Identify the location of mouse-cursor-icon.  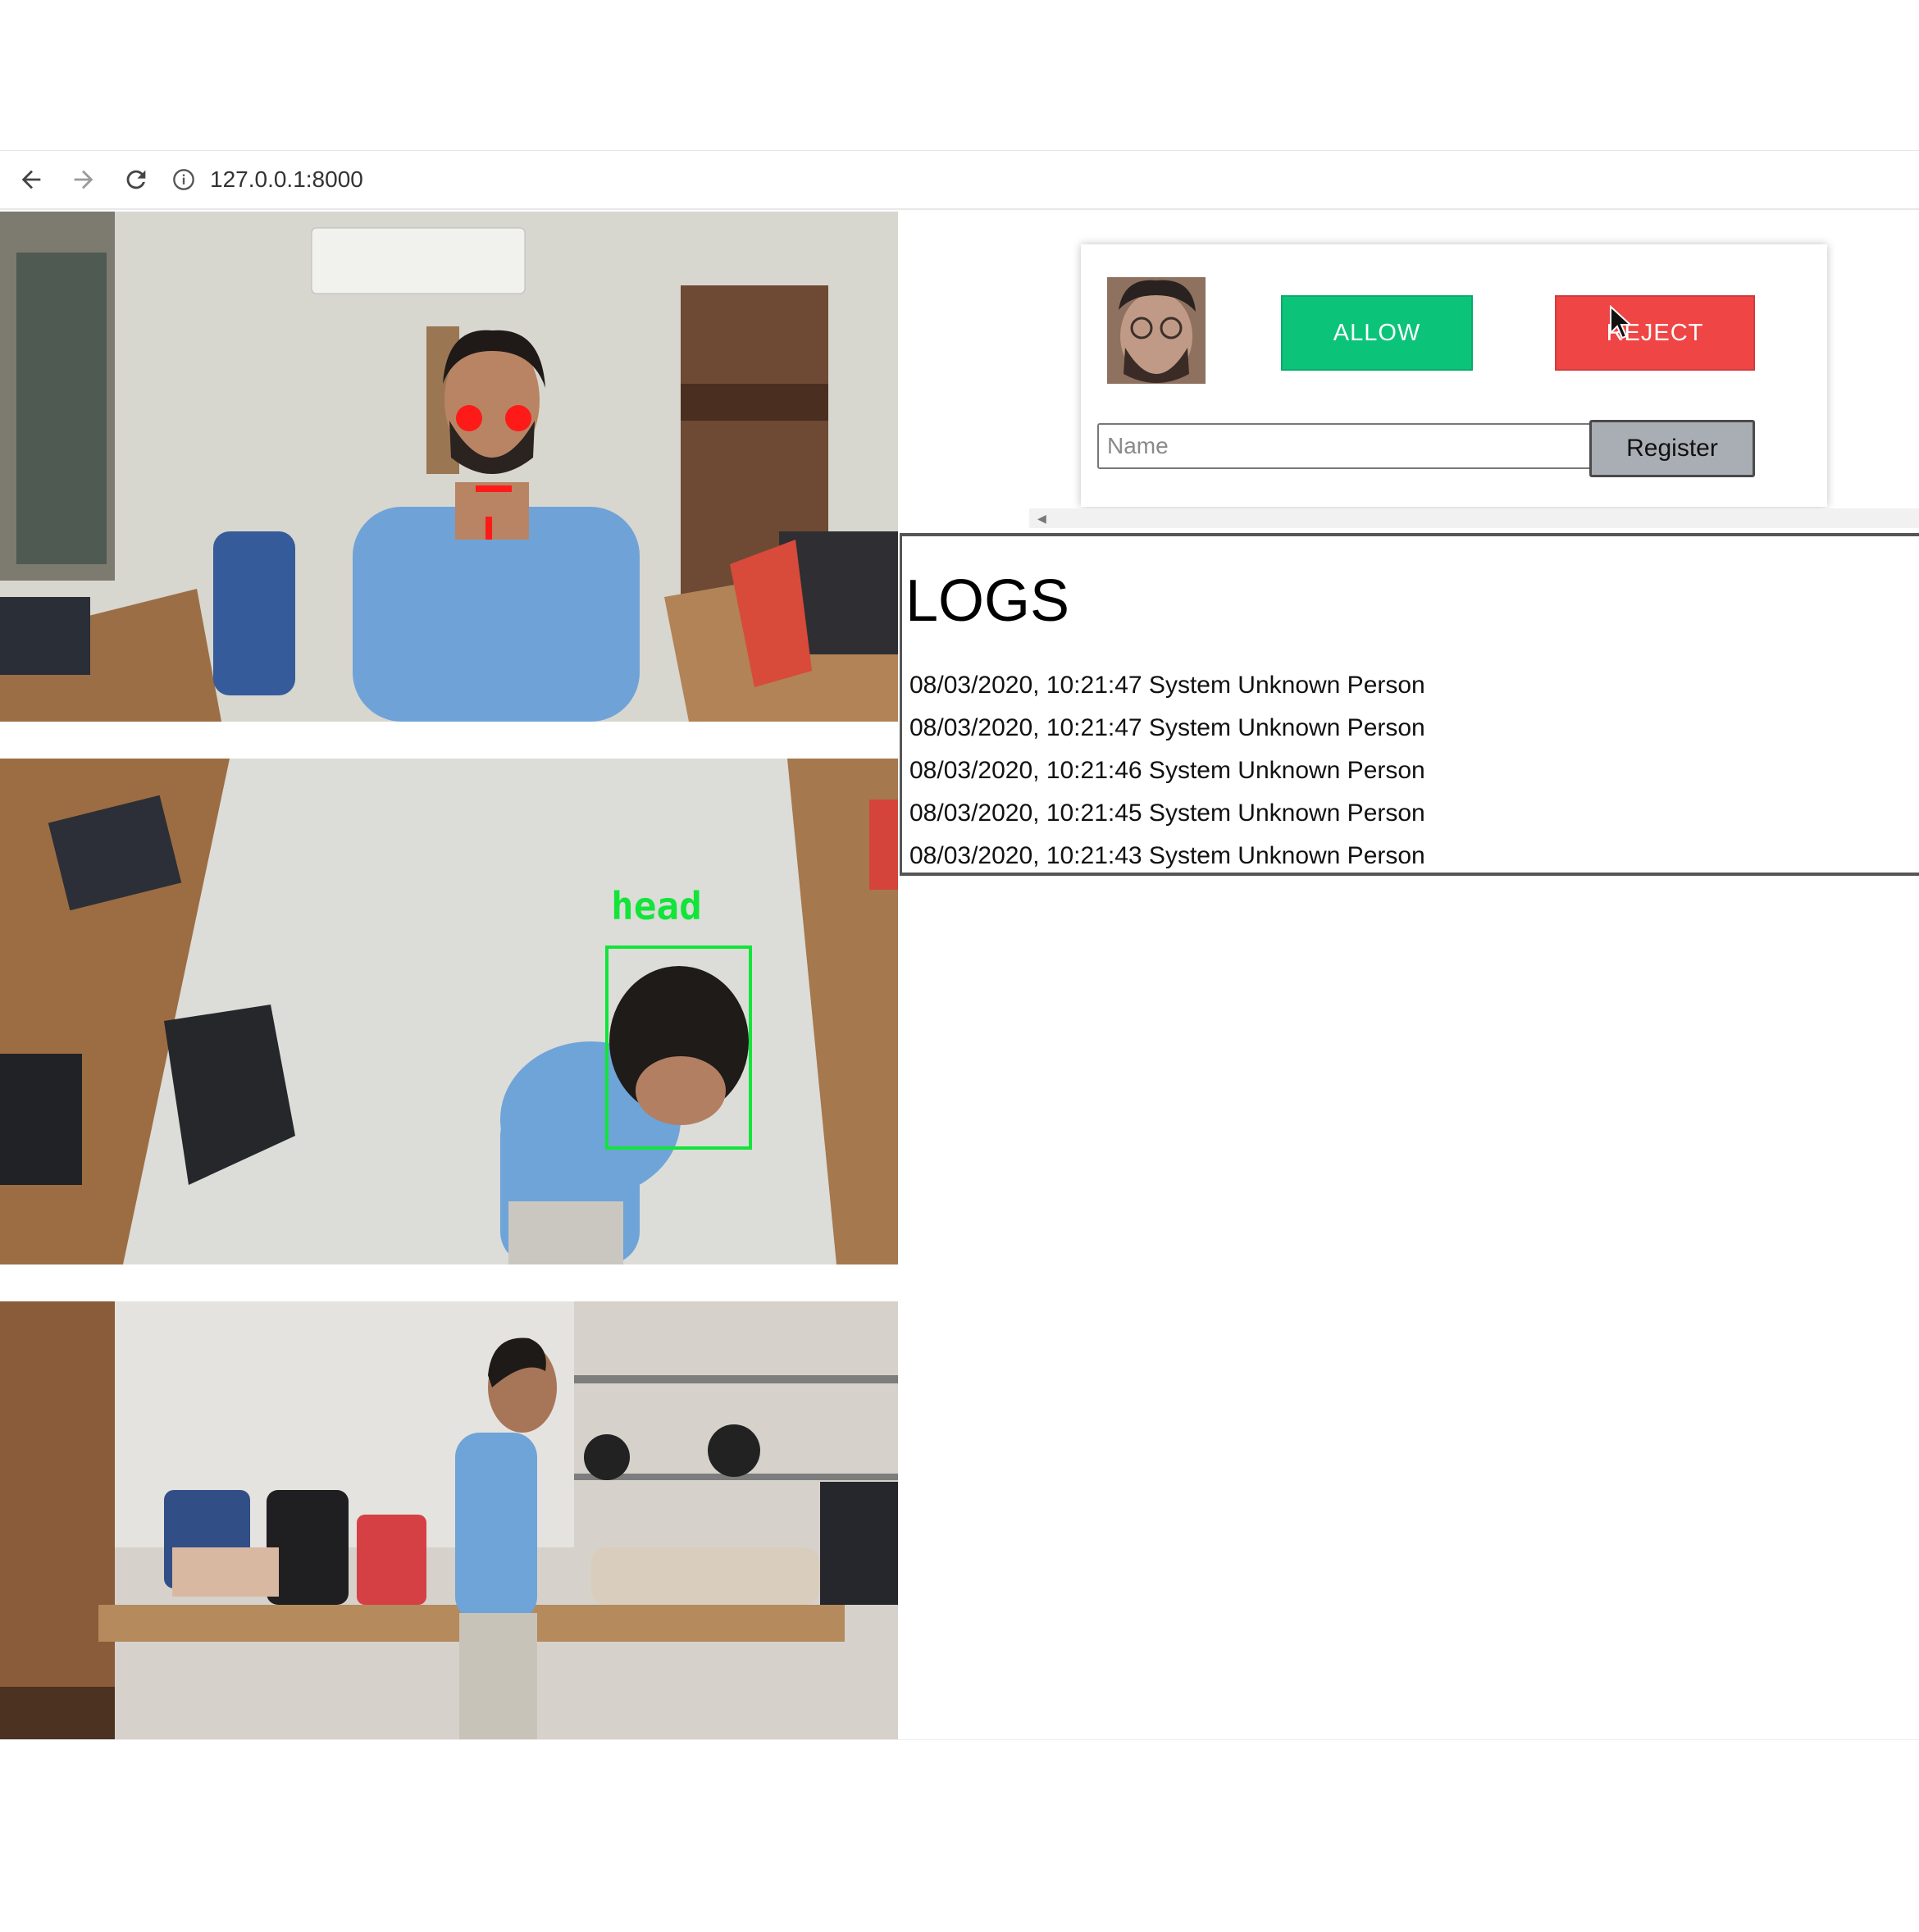
(1621, 322).